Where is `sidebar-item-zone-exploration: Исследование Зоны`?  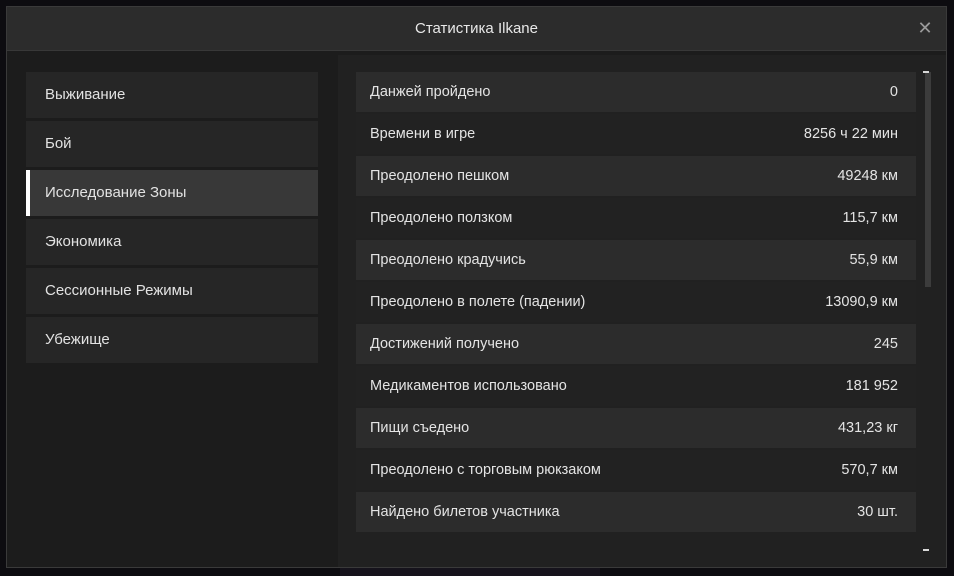 sidebar-item-zone-exploration: Исследование Зоны is located at coordinates (172, 193).